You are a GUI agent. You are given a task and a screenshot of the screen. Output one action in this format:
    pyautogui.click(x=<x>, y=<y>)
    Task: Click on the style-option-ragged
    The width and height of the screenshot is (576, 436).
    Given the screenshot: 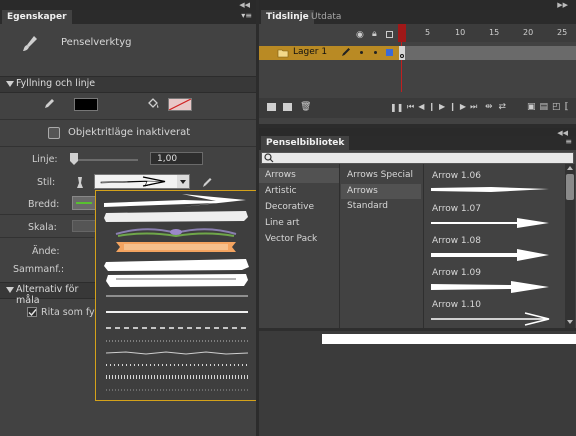 What is the action you would take?
    pyautogui.click(x=177, y=353)
    